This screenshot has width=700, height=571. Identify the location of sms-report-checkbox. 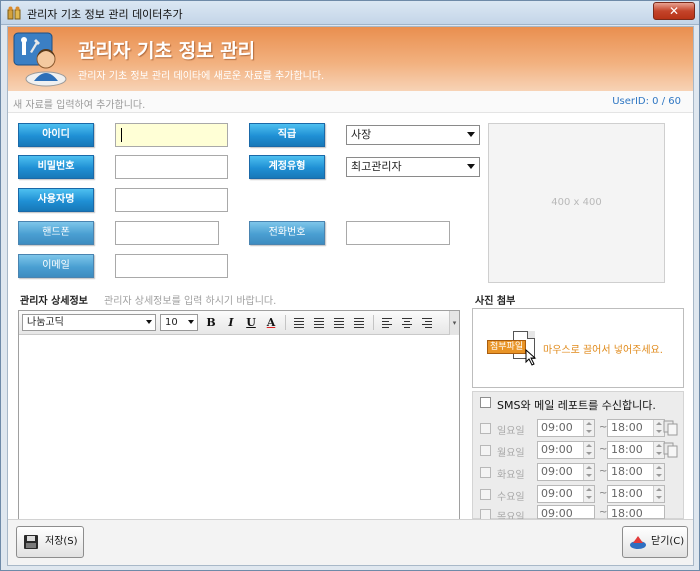
(485, 402).